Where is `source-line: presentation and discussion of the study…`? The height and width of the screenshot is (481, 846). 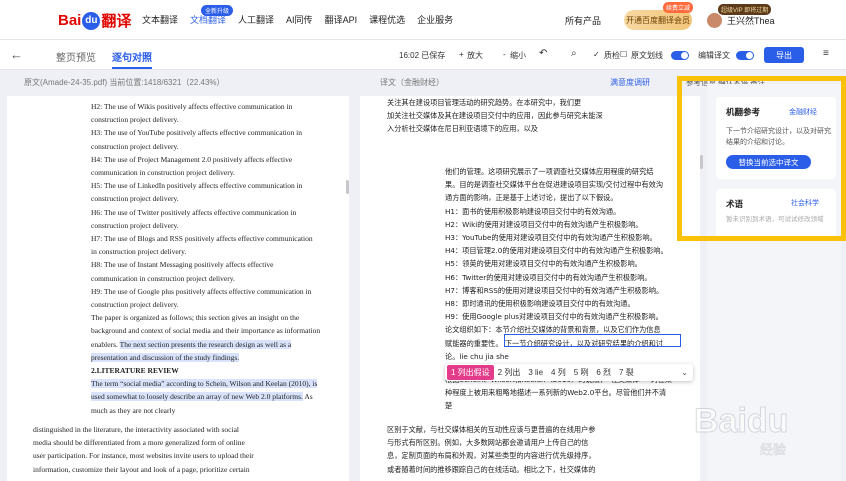
source-line: presentation and discussion of the study… is located at coordinates (216, 357).